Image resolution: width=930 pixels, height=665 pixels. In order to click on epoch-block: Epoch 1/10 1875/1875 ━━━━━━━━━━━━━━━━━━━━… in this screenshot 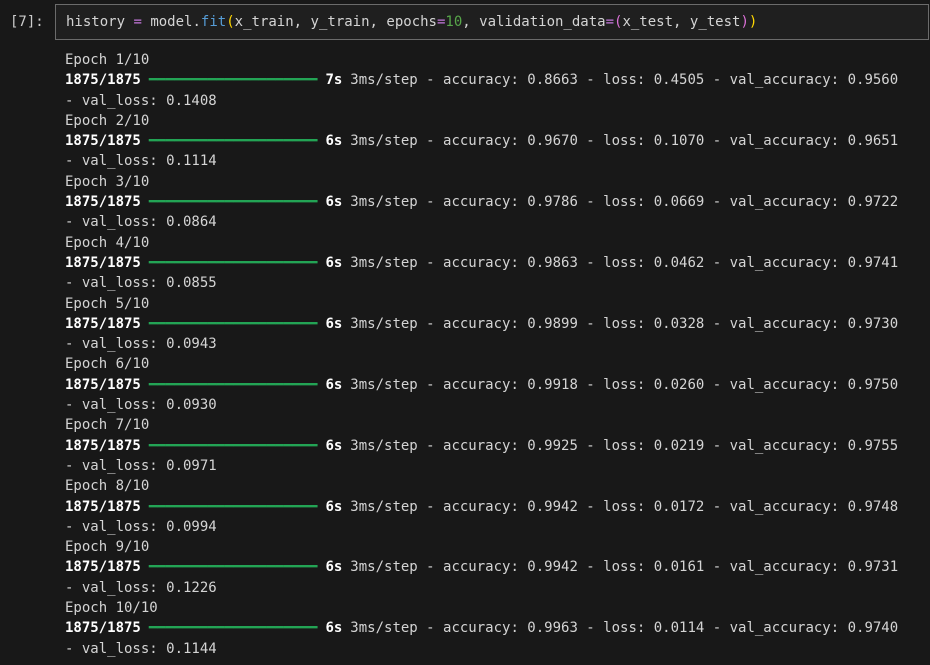, I will do `click(495, 80)`.